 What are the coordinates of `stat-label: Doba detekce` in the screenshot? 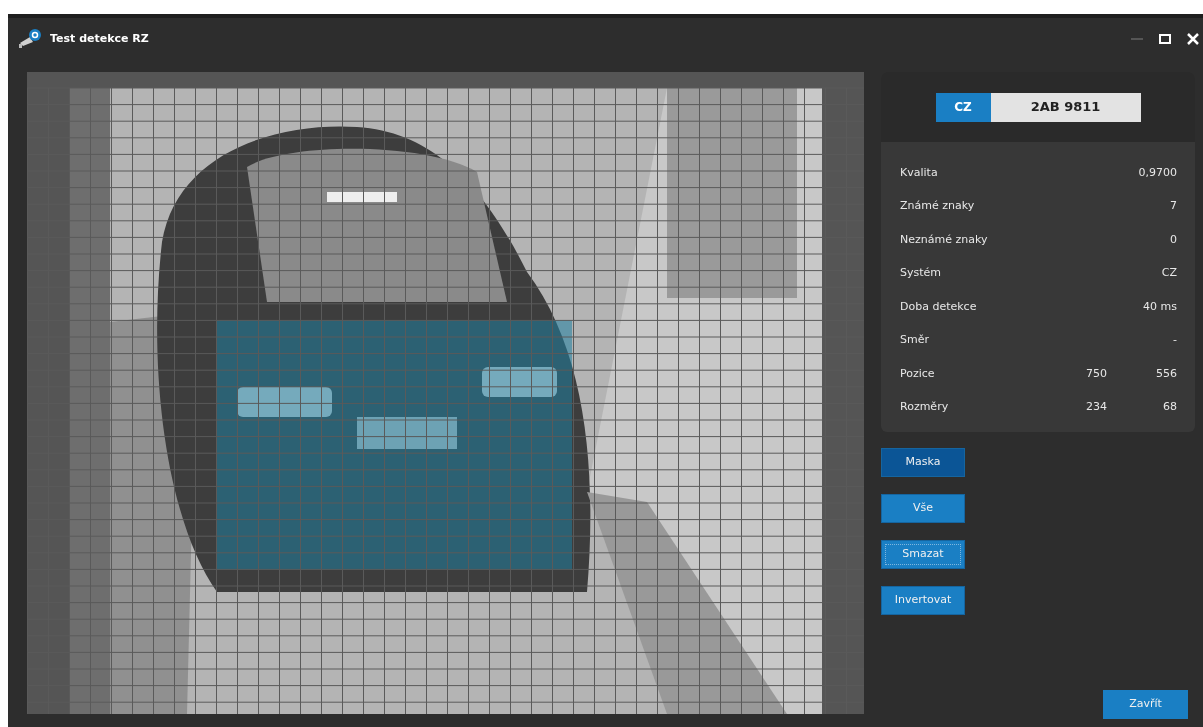 It's located at (939, 306).